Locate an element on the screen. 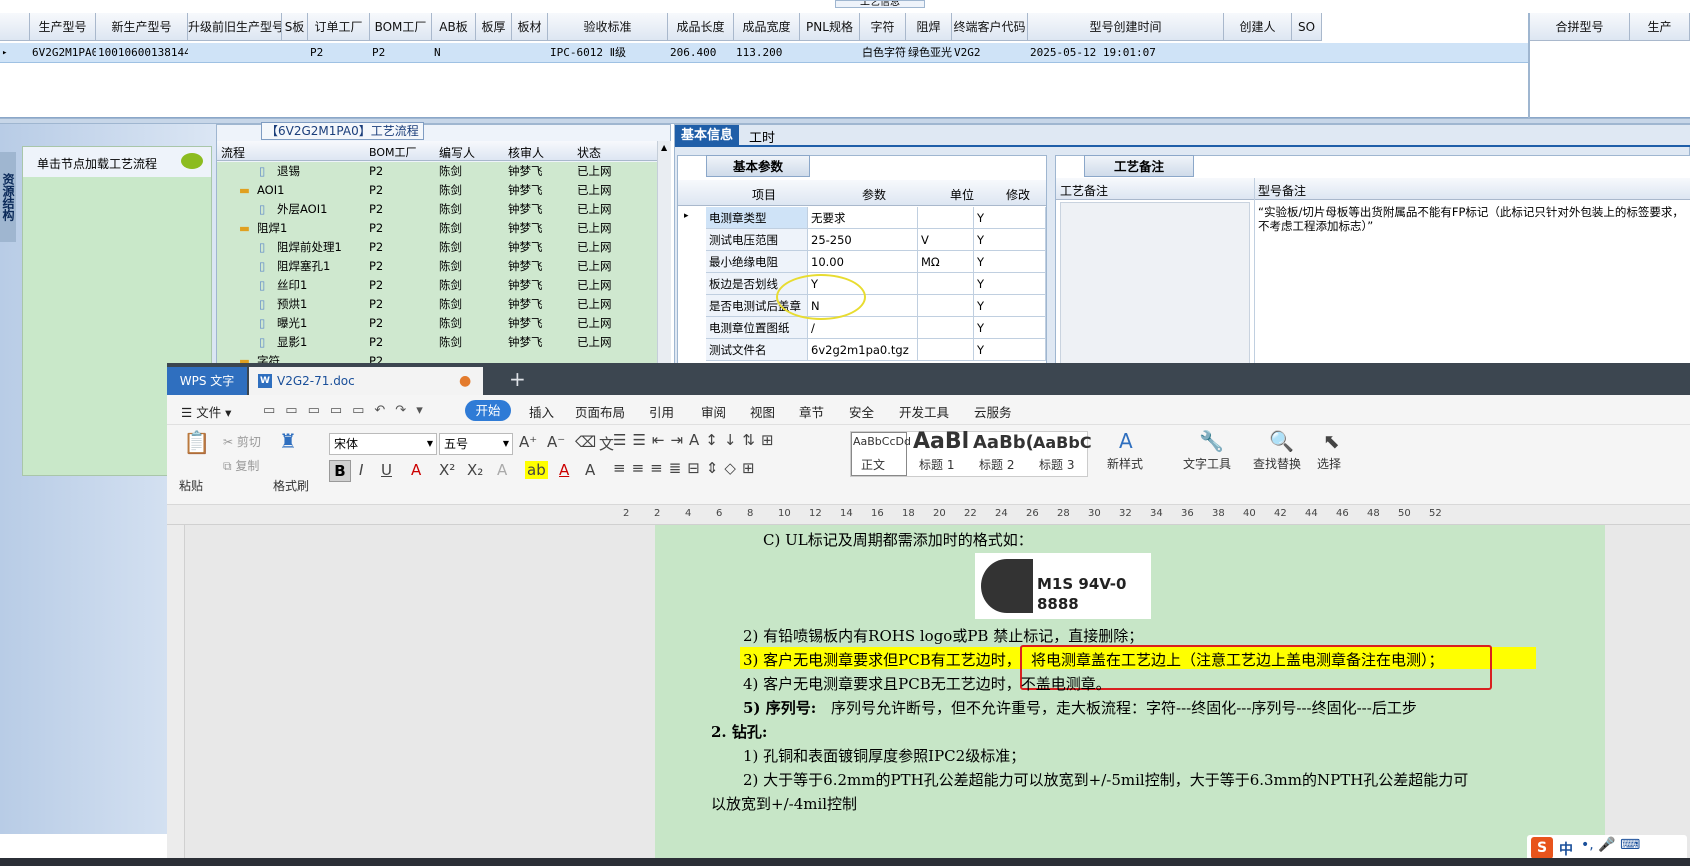 The image size is (1690, 866). column-header: 终端客户代码 is located at coordinates (990, 27).